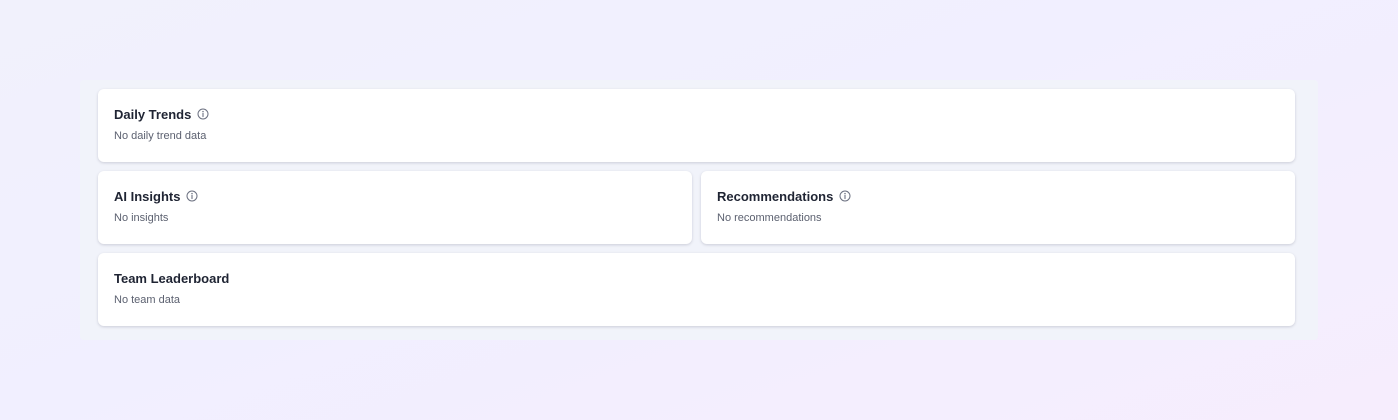  What do you see at coordinates (775, 196) in the screenshot?
I see `recommendations-title: Recommendations` at bounding box center [775, 196].